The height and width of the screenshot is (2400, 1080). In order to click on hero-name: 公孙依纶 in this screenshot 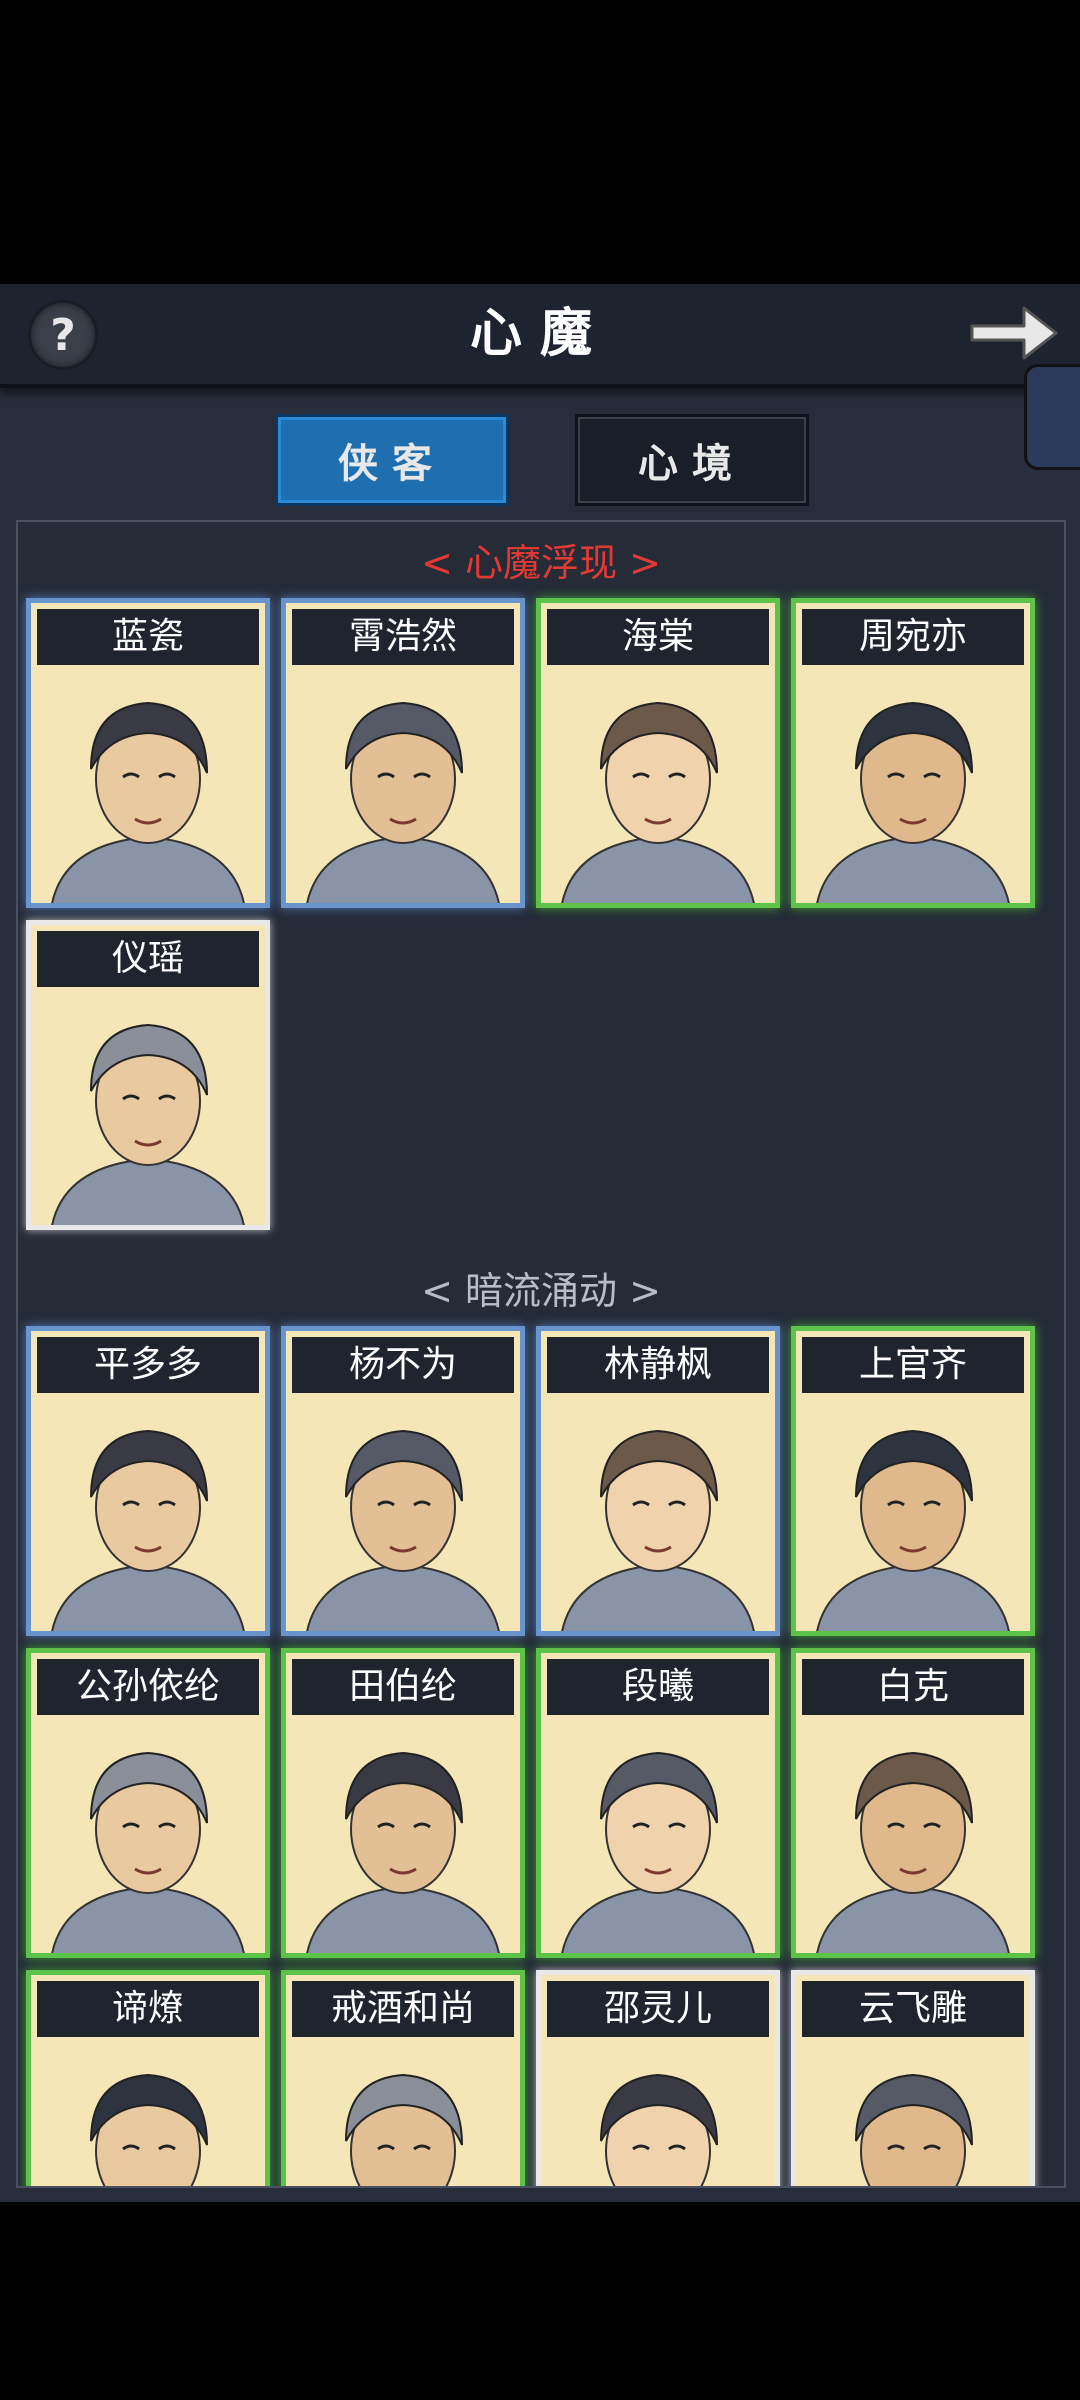, I will do `click(148, 1687)`.